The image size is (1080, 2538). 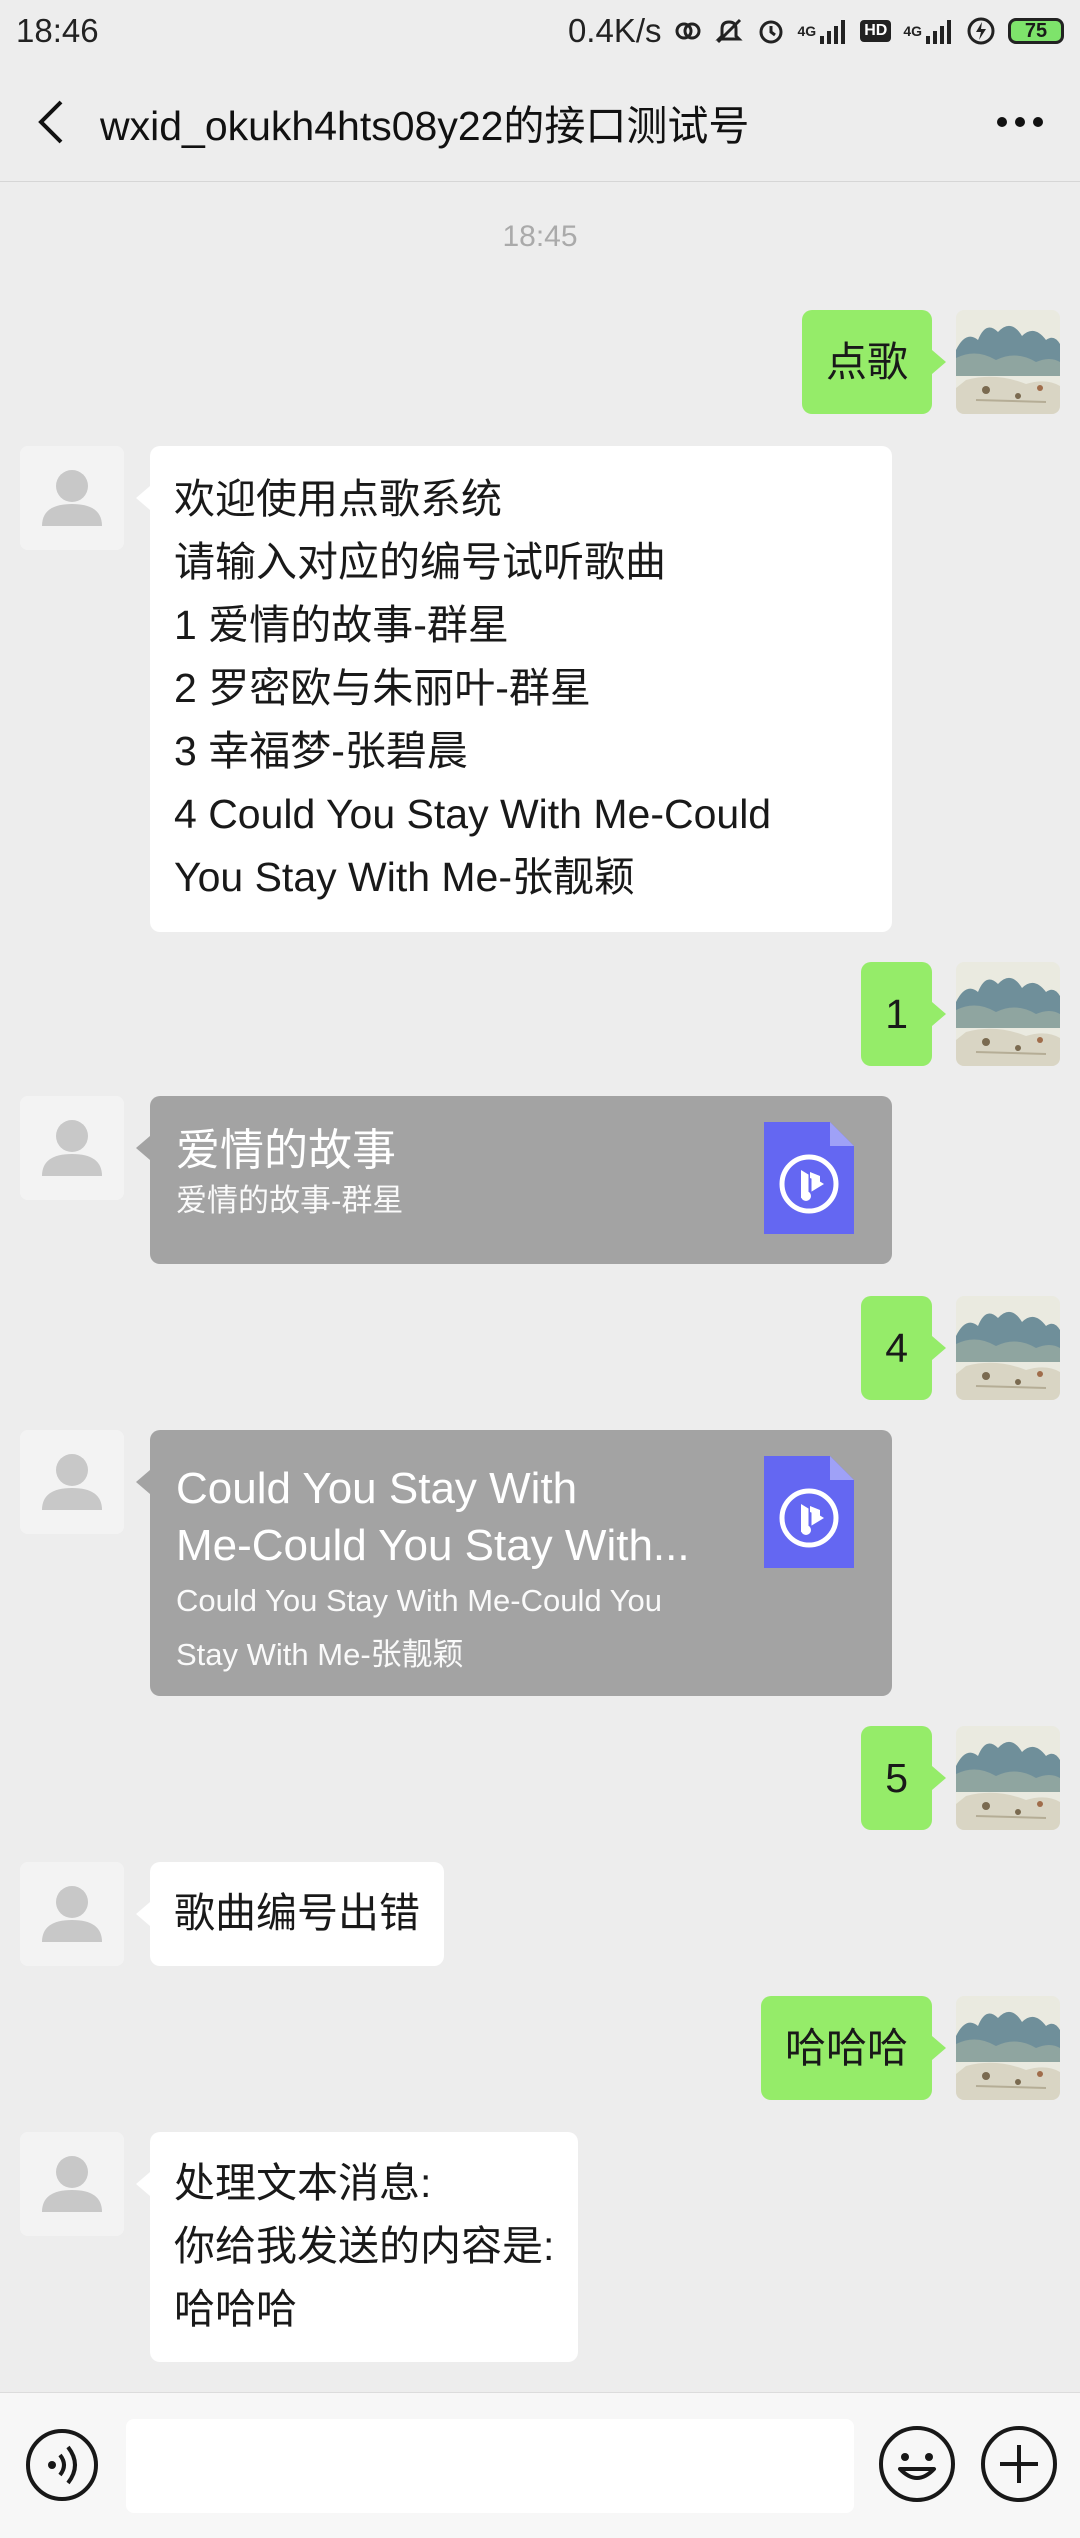 I want to click on message-timestamp: 18:45, so click(x=540, y=236).